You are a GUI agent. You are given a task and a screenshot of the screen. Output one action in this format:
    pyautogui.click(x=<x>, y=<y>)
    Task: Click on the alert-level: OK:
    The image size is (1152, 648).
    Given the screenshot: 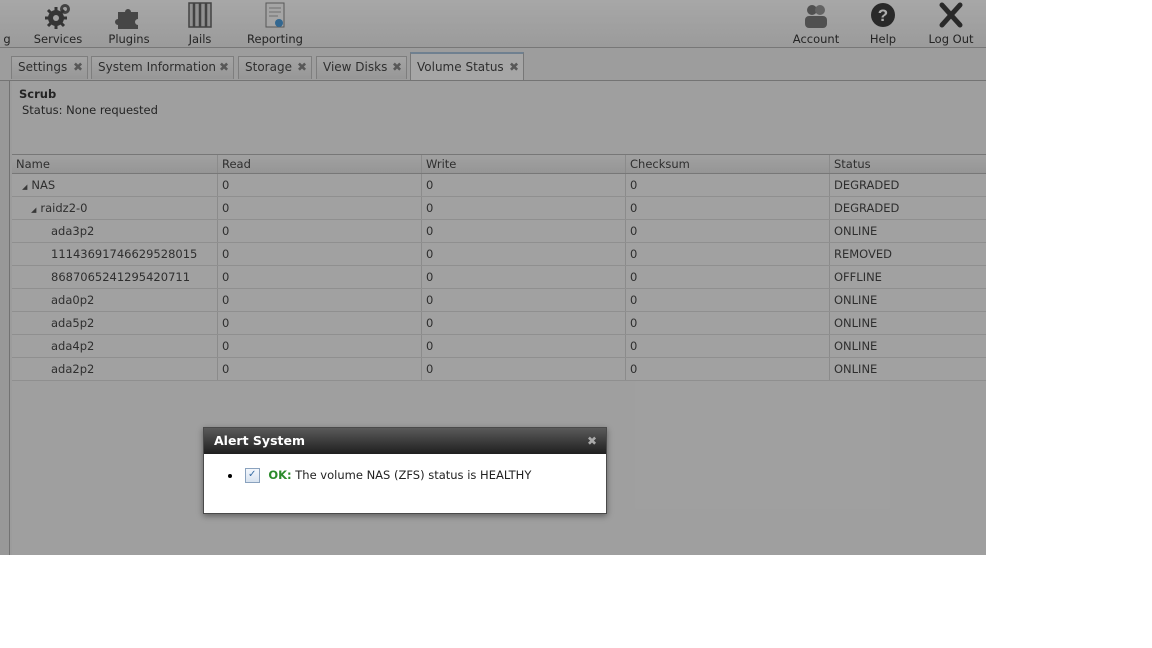 What is the action you would take?
    pyautogui.click(x=280, y=475)
    